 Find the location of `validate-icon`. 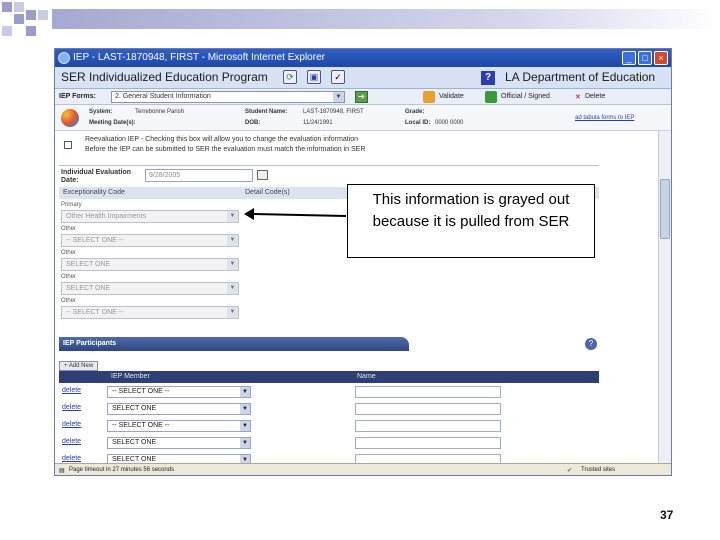

validate-icon is located at coordinates (429, 97).